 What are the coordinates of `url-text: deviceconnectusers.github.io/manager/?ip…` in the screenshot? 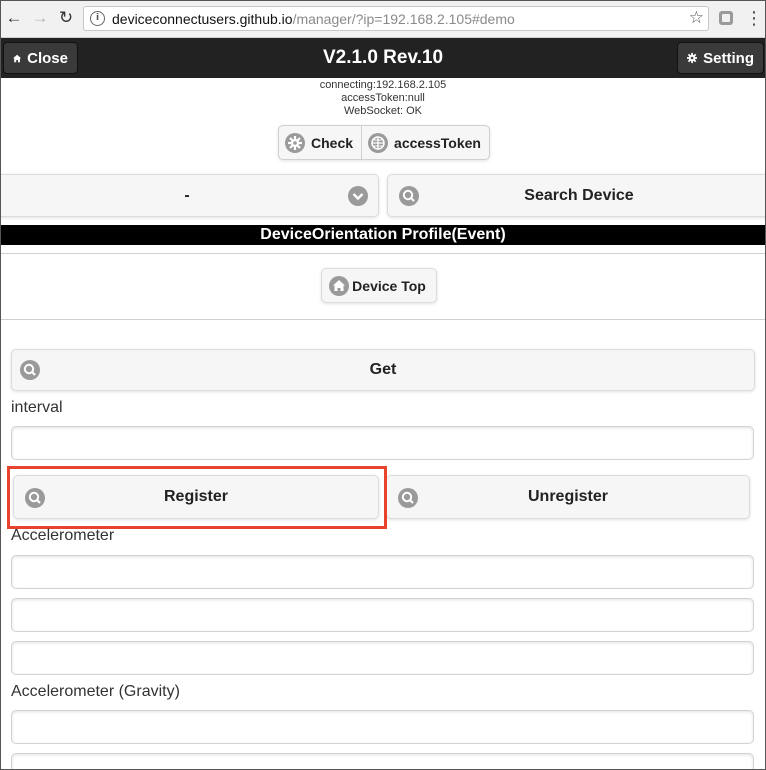 It's located at (313, 19).